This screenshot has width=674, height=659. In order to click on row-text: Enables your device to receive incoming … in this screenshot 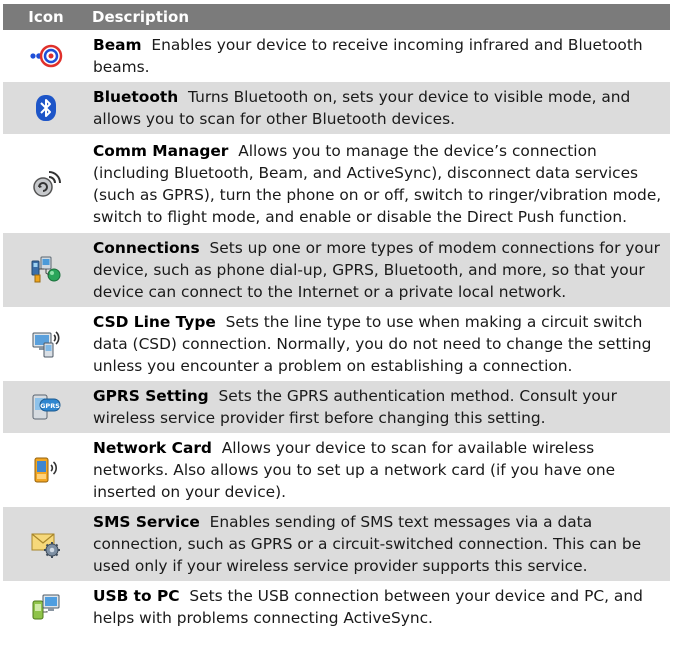, I will do `click(368, 56)`.